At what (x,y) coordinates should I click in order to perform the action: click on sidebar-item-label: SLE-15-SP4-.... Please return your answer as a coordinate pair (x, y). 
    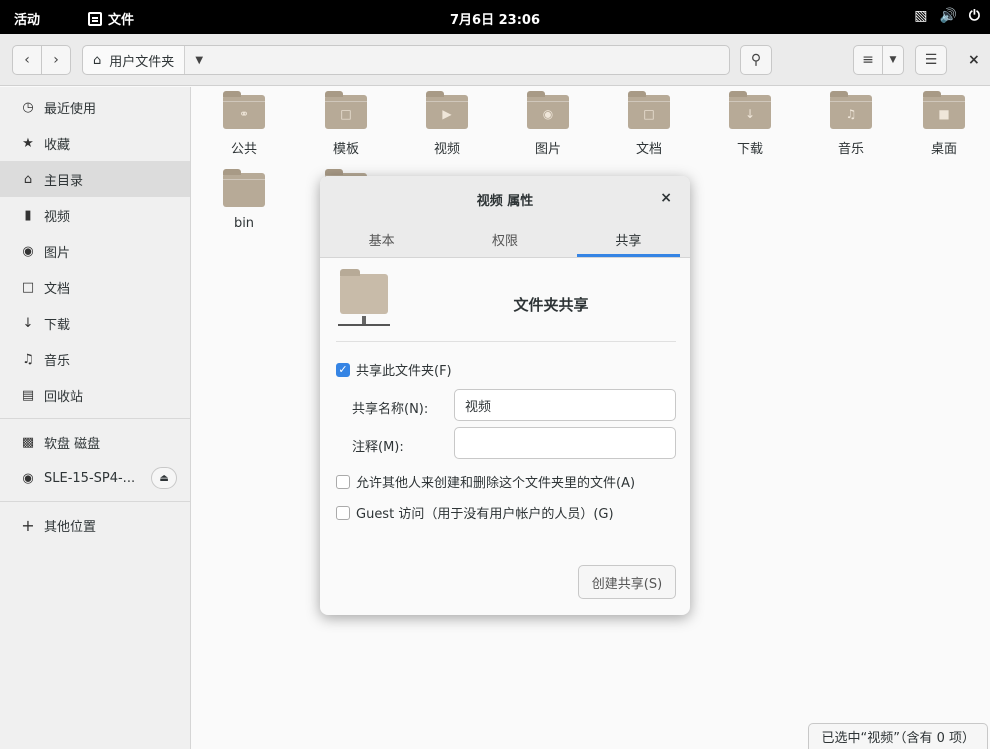
    Looking at the image, I should click on (90, 478).